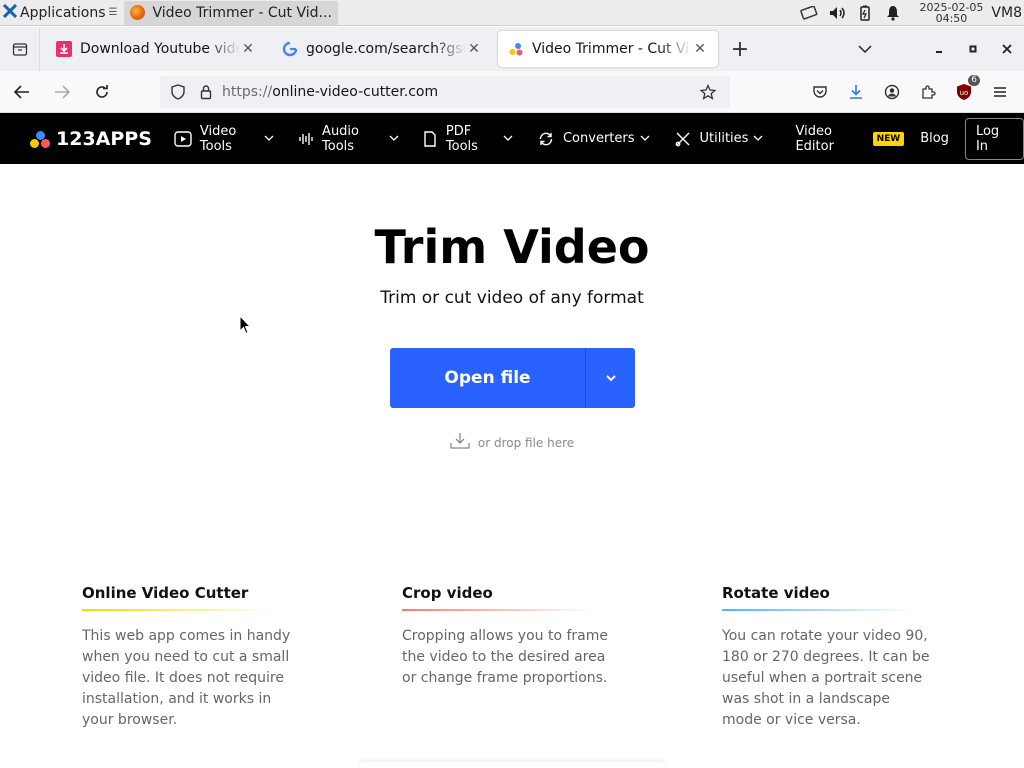 This screenshot has width=1024, height=768. What do you see at coordinates (487, 378) in the screenshot?
I see `open-file-button: Open file` at bounding box center [487, 378].